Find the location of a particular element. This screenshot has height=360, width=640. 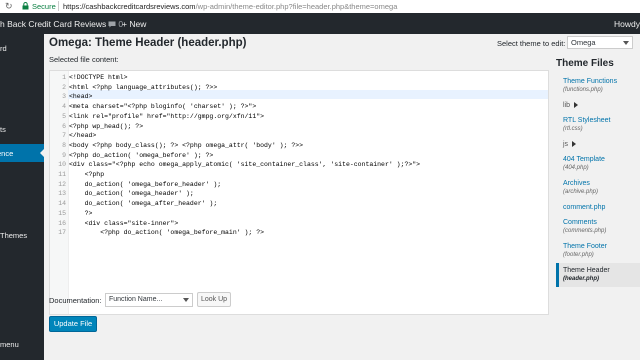

theme-file-label: Archives is located at coordinates (576, 183).